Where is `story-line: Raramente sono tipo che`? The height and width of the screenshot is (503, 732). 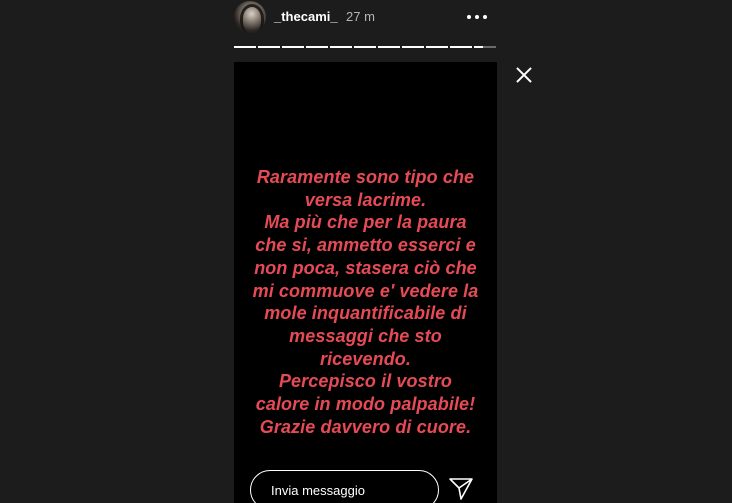 story-line: Raramente sono tipo che is located at coordinates (365, 177).